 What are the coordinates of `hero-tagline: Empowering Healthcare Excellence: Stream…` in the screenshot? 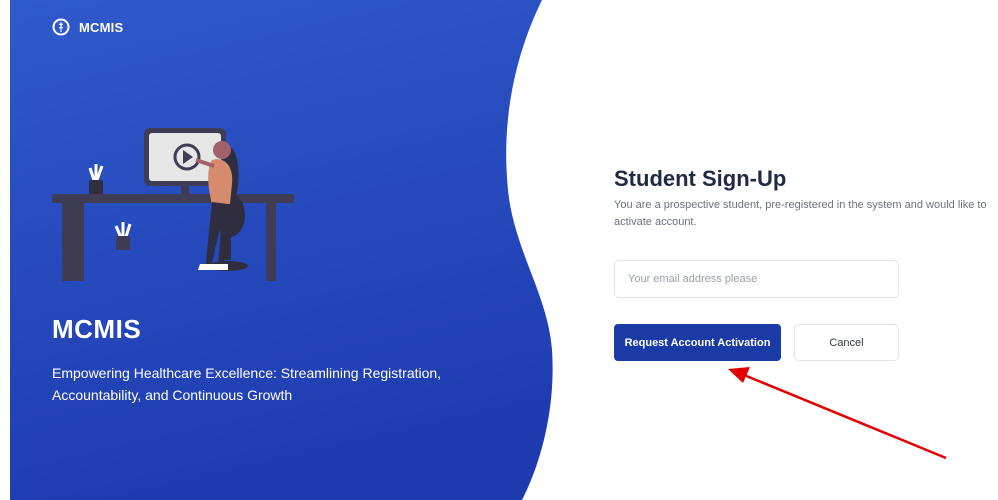 It's located at (247, 384).